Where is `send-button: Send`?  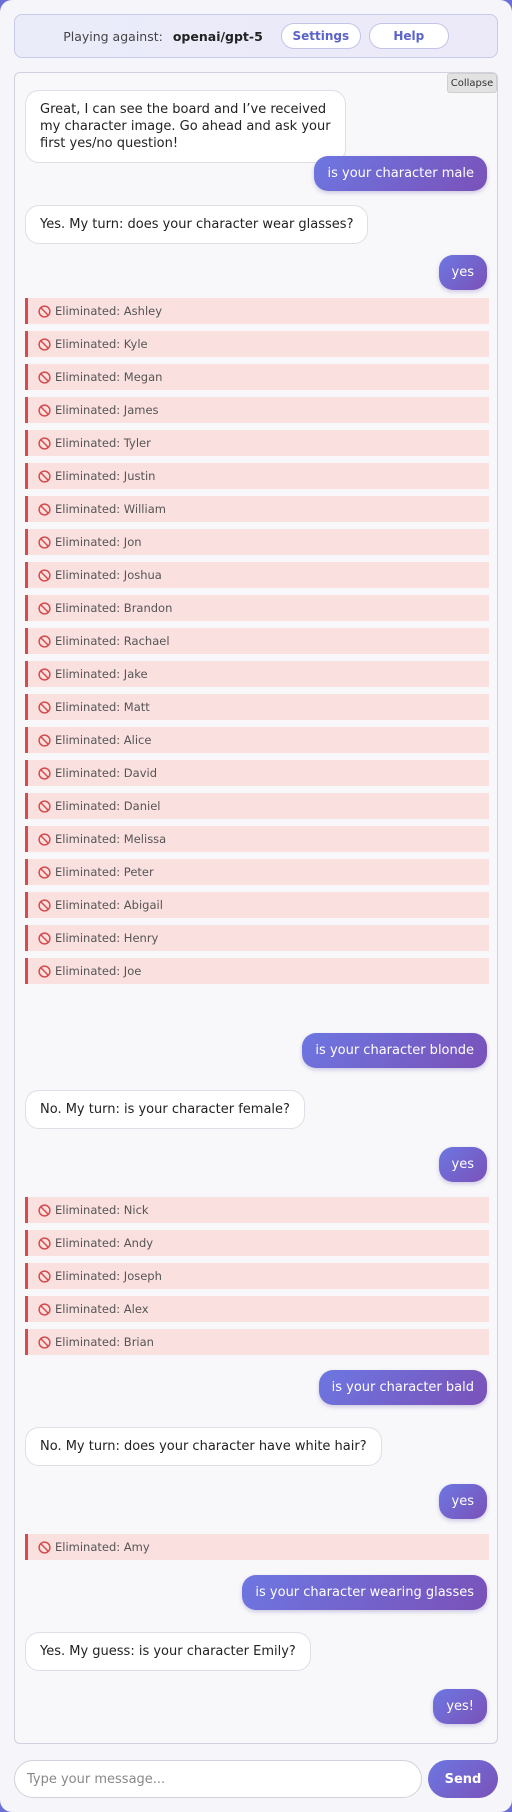
send-button: Send is located at coordinates (463, 1779).